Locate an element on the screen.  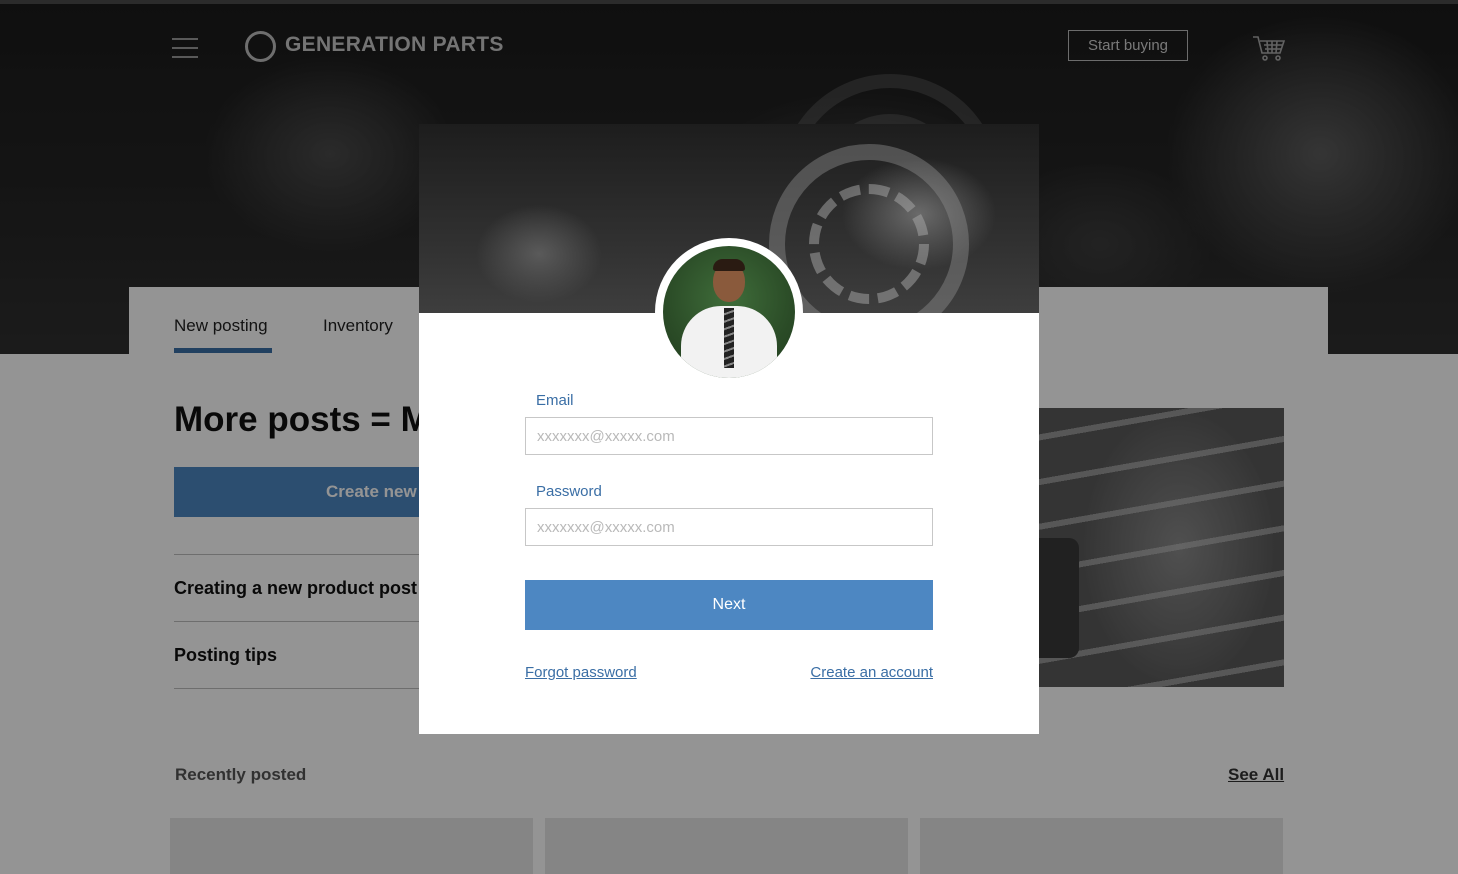
create-account-link: Create an account is located at coordinates (871, 672).